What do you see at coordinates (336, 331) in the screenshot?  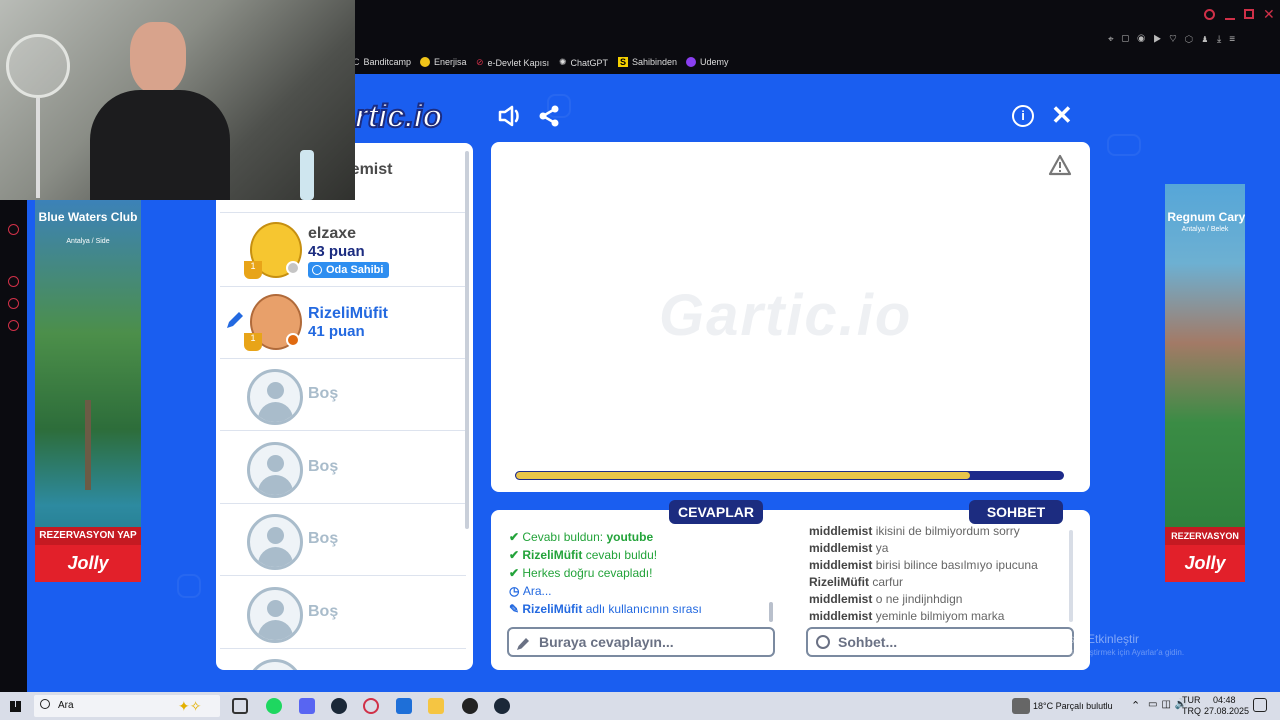 I see `player-points: 41 puan` at bounding box center [336, 331].